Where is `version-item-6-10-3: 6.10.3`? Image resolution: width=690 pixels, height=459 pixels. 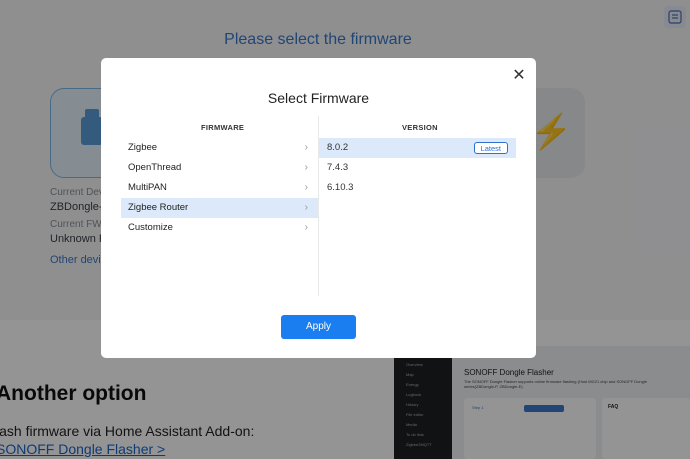 version-item-6-10-3: 6.10.3 is located at coordinates (417, 188).